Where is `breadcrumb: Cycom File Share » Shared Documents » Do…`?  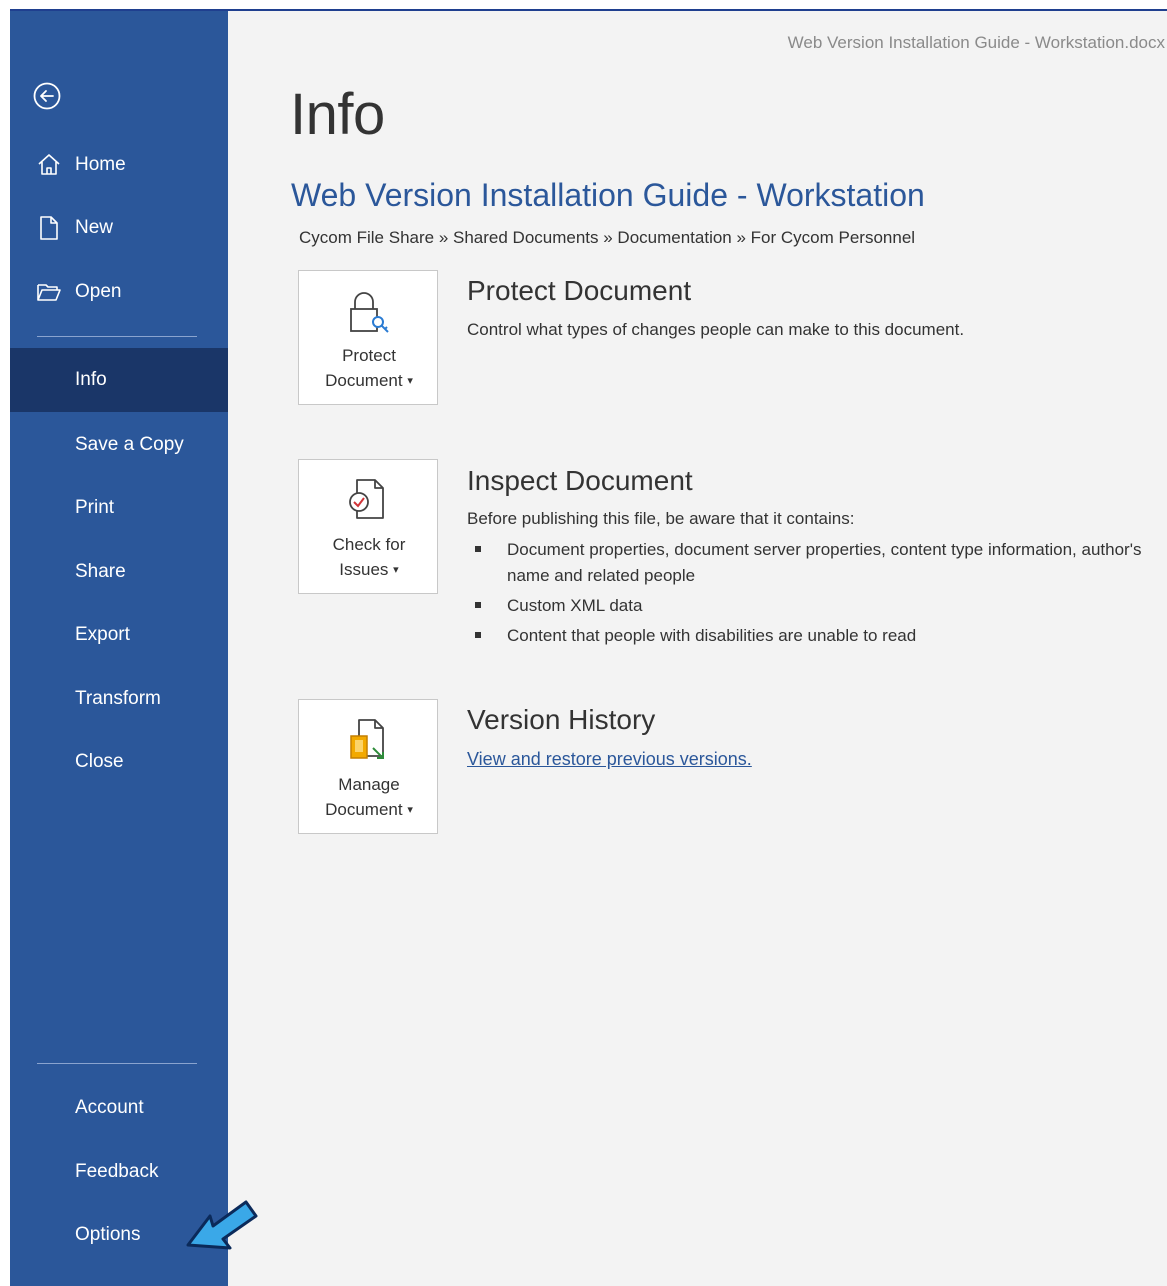
breadcrumb: Cycom File Share » Shared Documents » Do… is located at coordinates (607, 238).